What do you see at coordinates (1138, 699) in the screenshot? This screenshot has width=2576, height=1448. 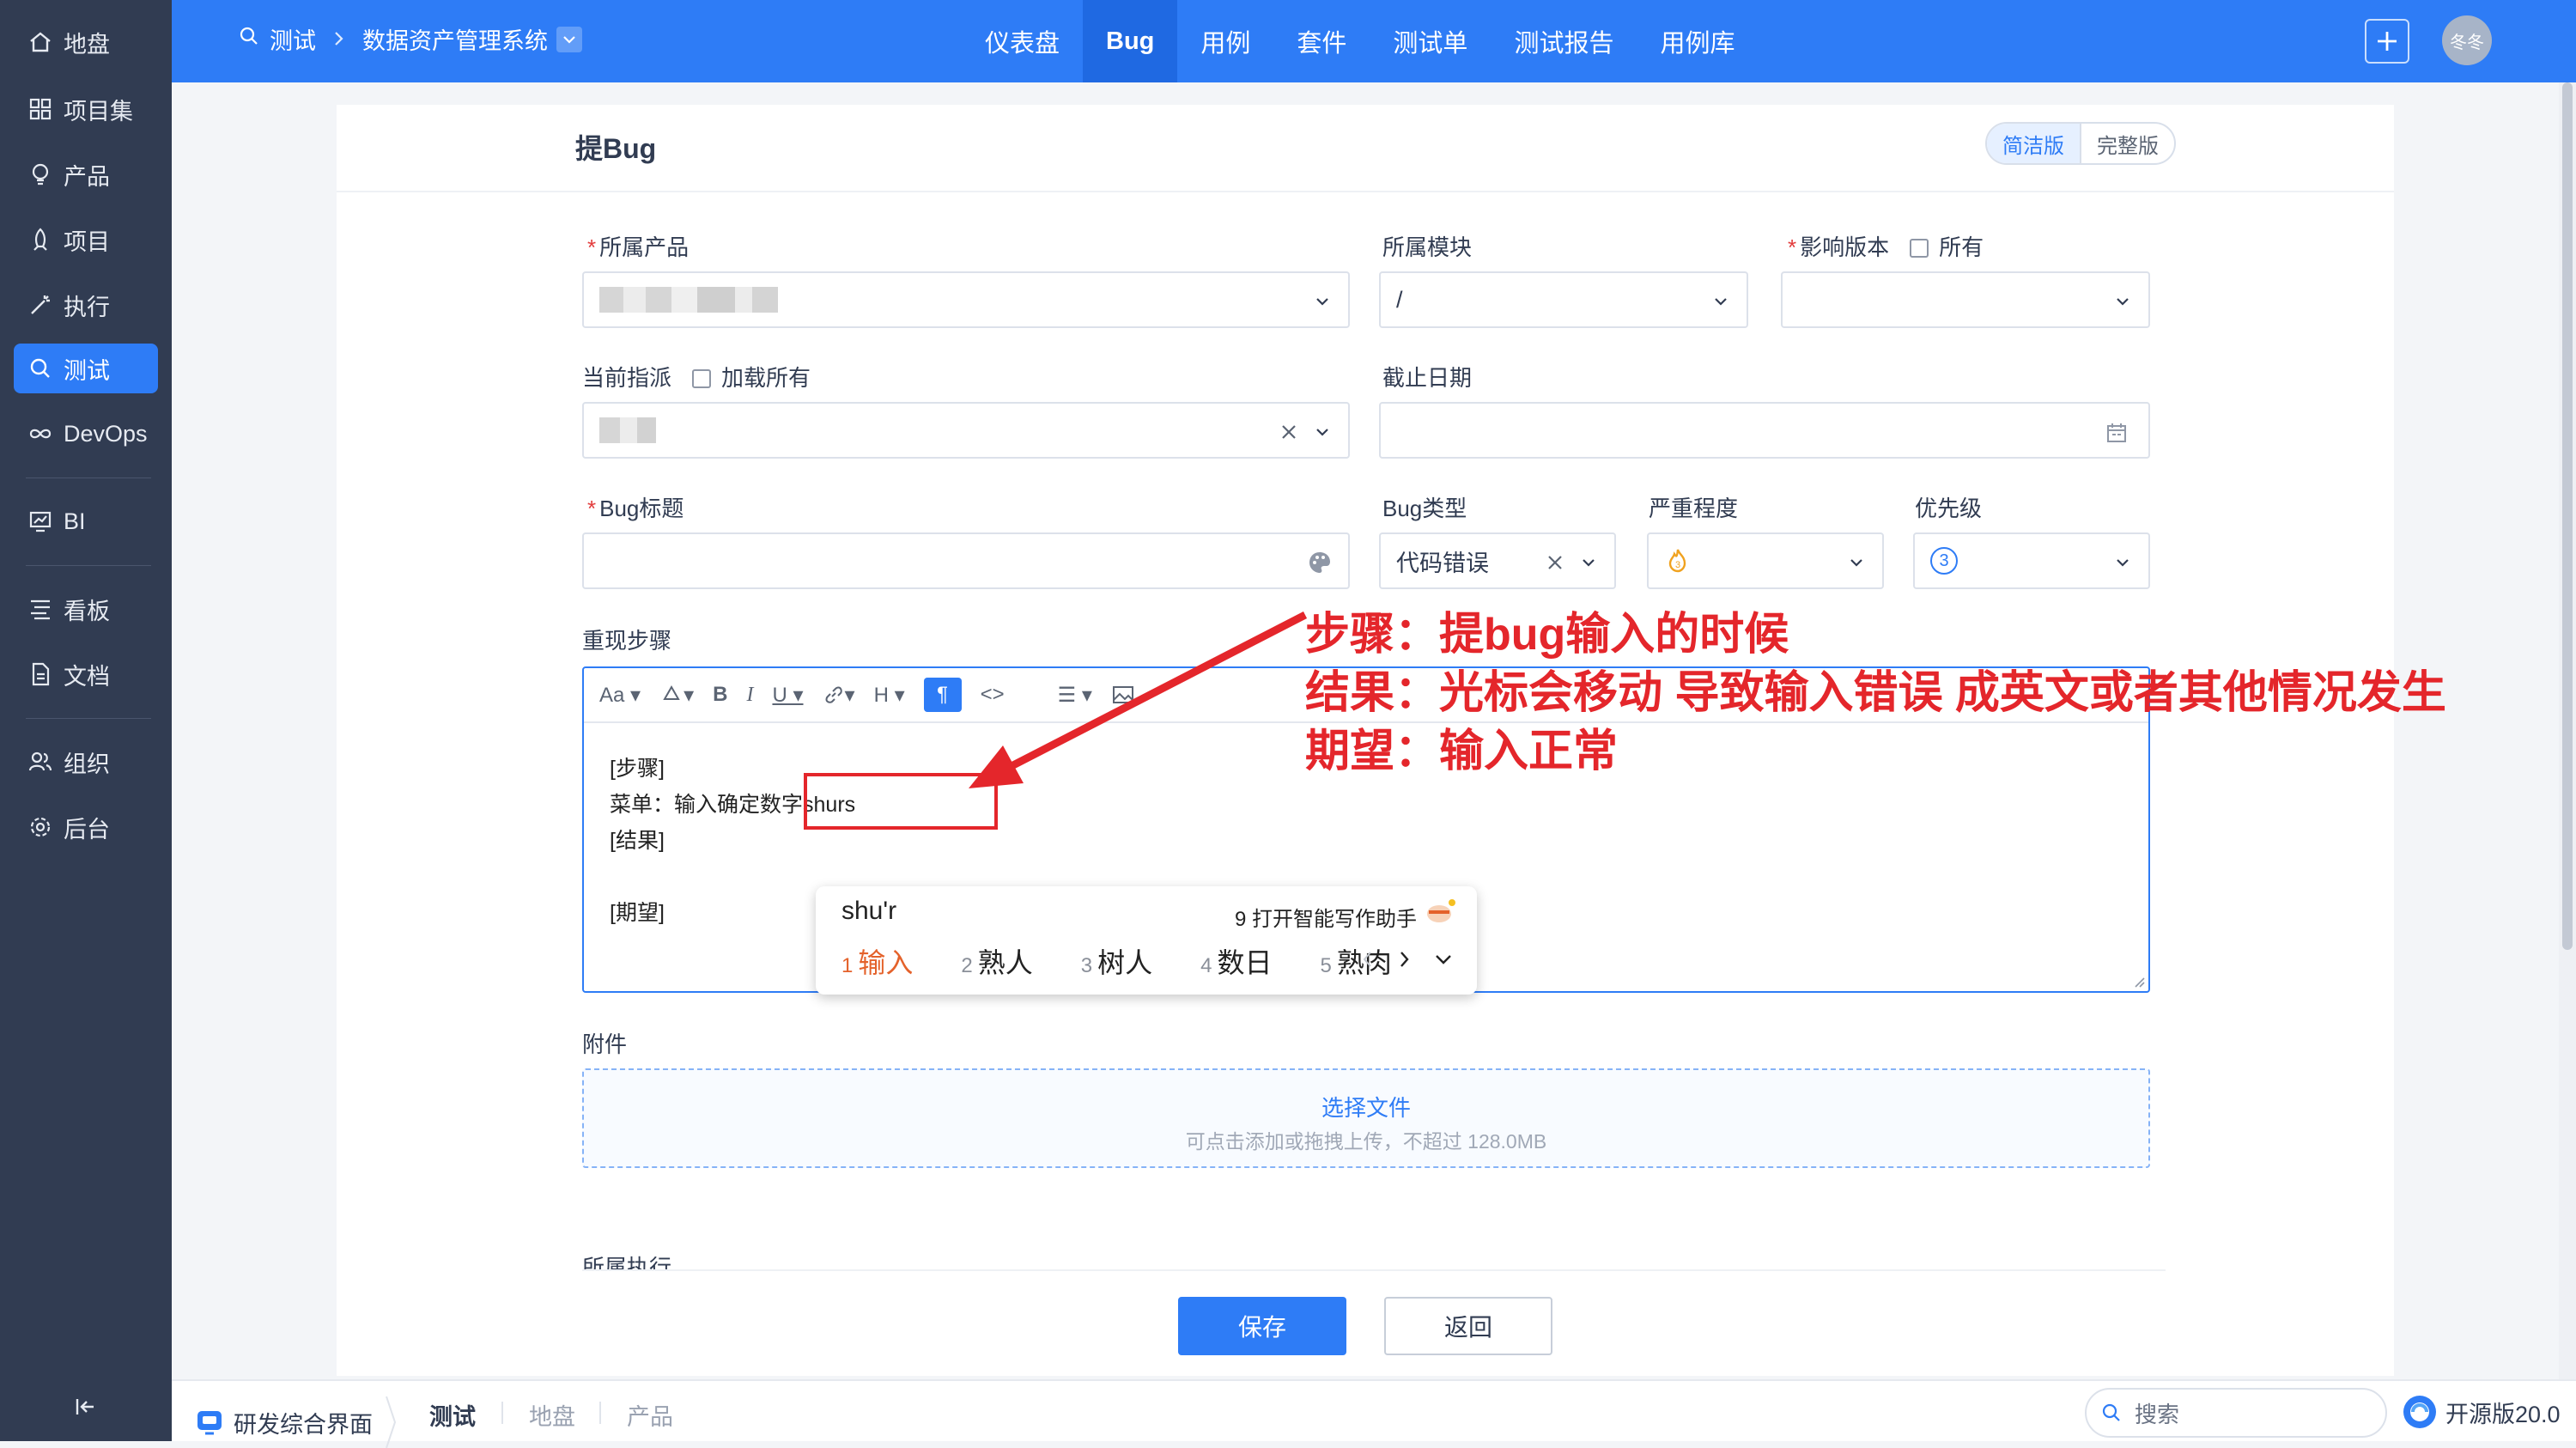 I see `annotation-arrow` at bounding box center [1138, 699].